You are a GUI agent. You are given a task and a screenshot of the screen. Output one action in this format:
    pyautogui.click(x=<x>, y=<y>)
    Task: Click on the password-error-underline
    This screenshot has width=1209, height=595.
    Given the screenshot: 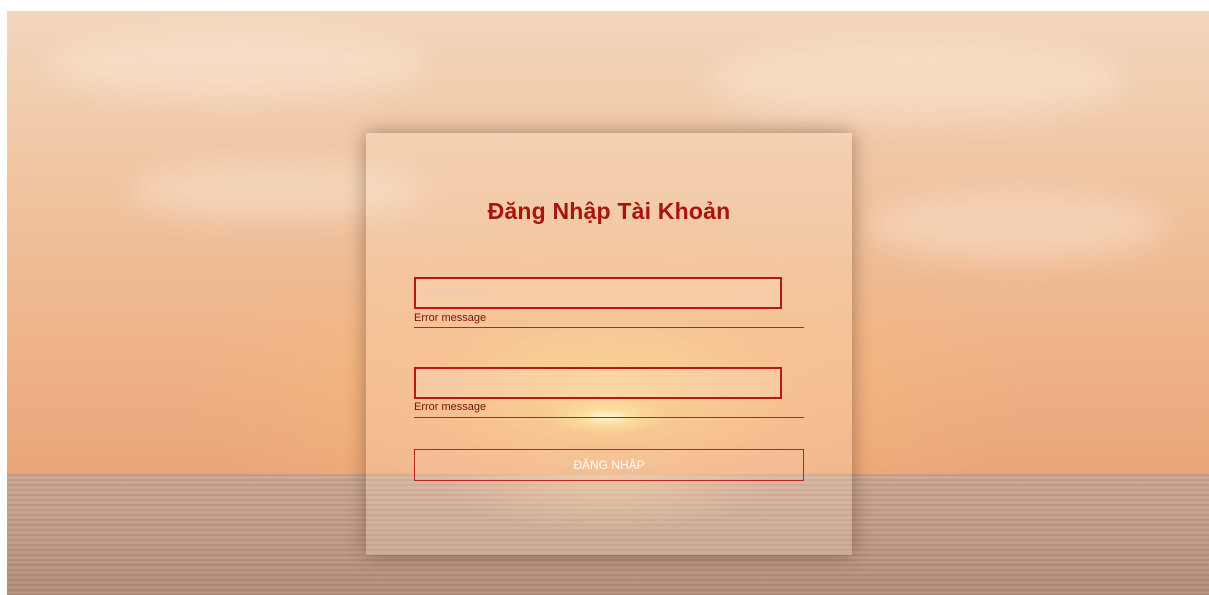 What is the action you would take?
    pyautogui.click(x=609, y=417)
    